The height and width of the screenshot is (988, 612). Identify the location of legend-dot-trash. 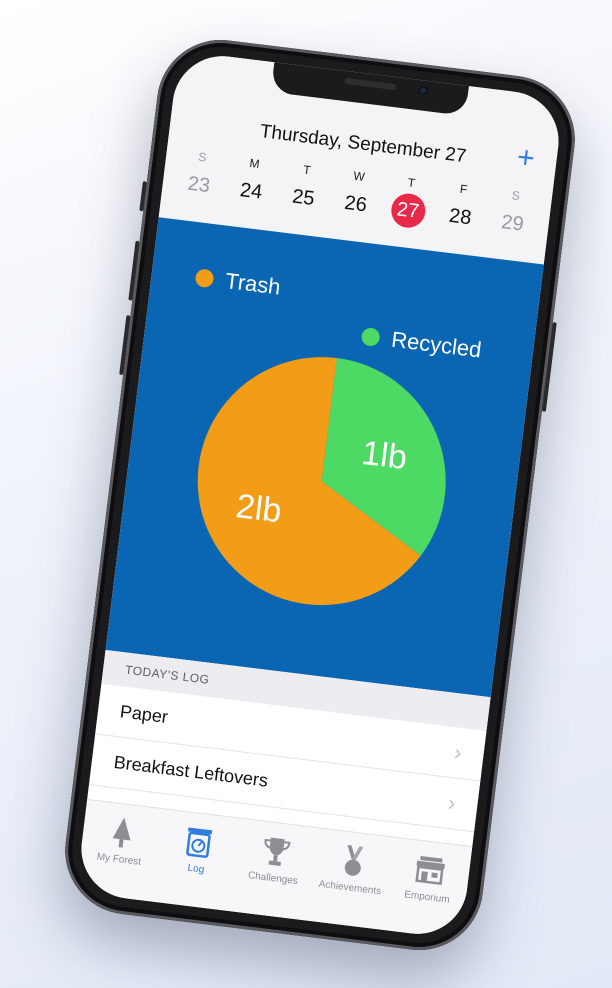
(204, 278).